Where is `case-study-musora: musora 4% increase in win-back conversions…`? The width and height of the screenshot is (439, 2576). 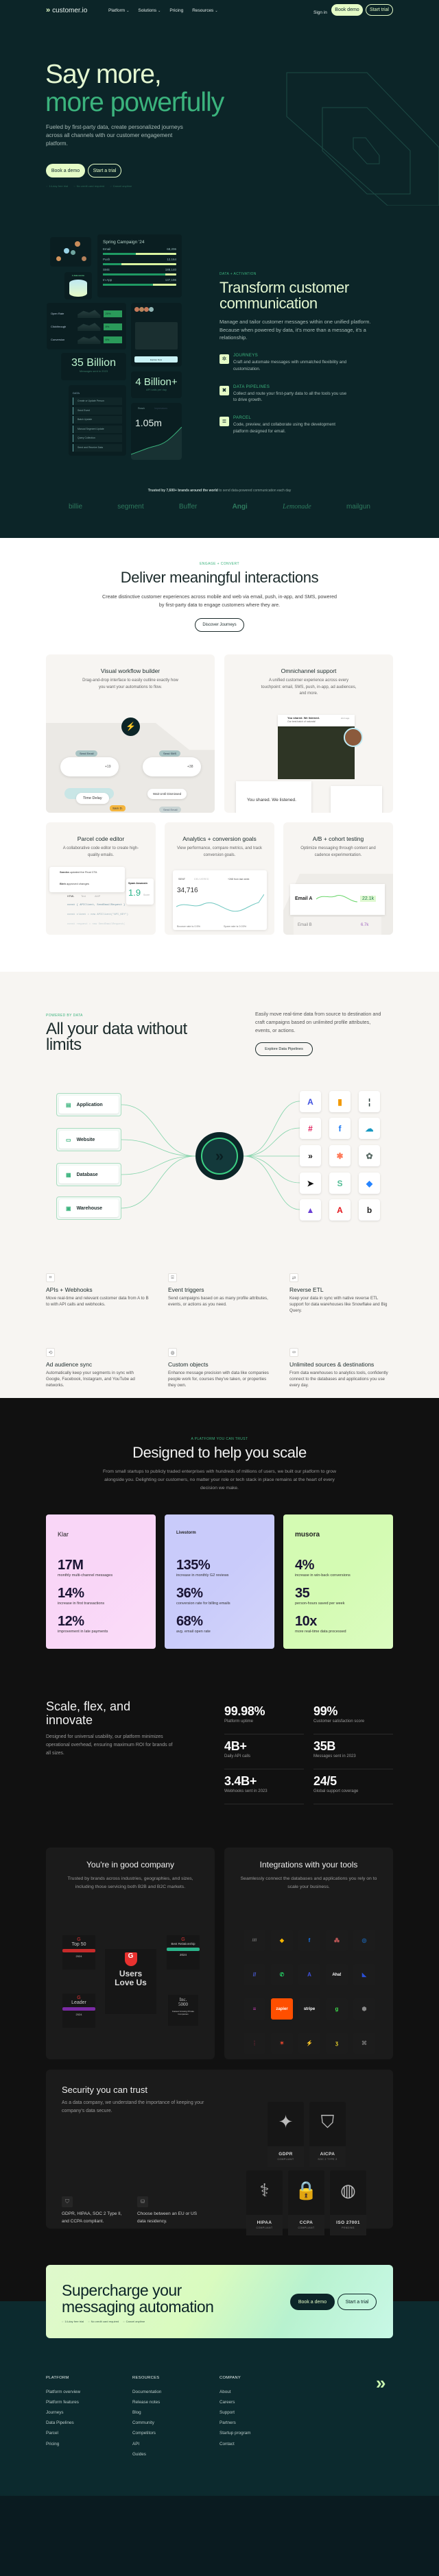 case-study-musora: musora 4% increase in win-back conversions… is located at coordinates (338, 1582).